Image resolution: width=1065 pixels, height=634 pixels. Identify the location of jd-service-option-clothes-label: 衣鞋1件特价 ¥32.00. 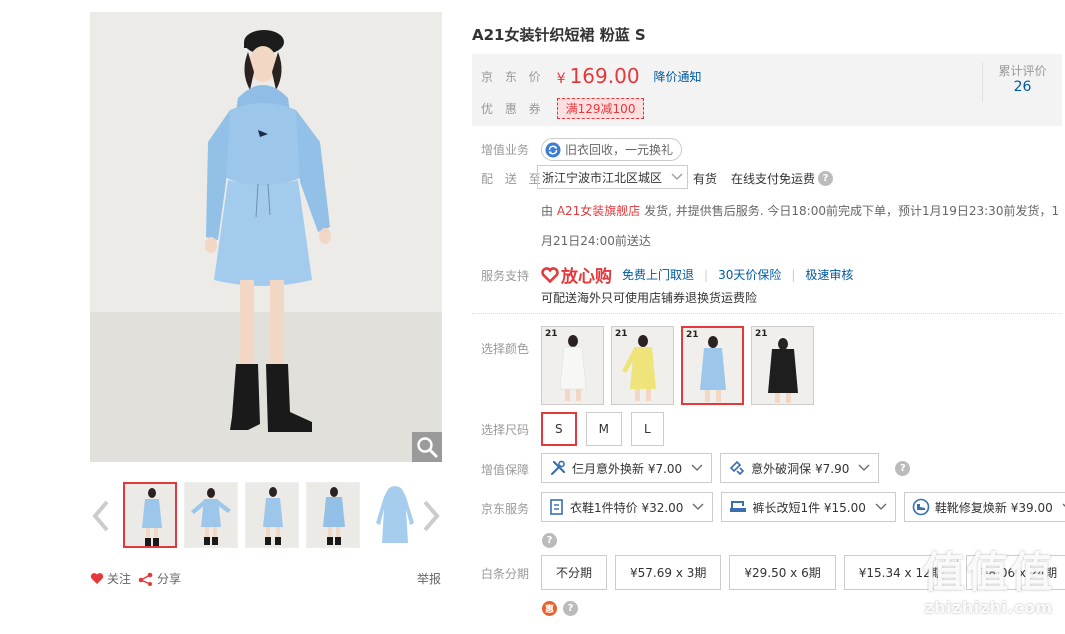
(627, 507).